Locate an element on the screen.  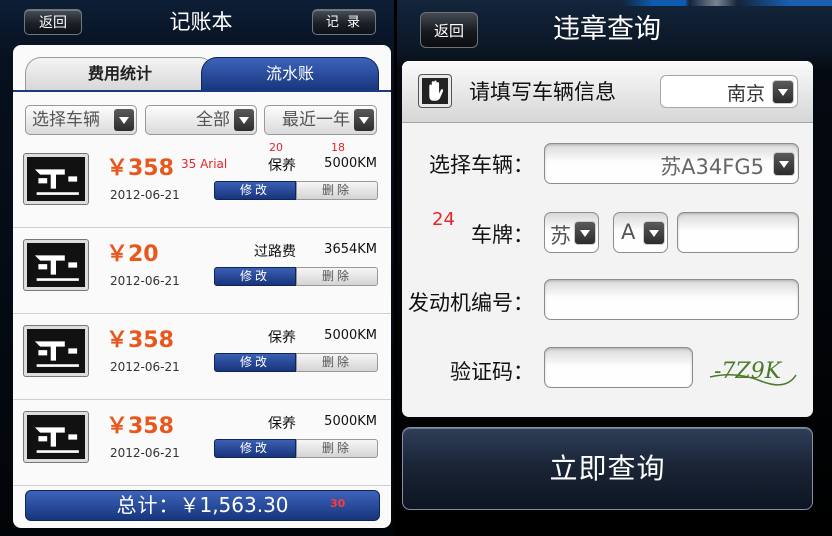
hand-stop-icon is located at coordinates (435, 91).